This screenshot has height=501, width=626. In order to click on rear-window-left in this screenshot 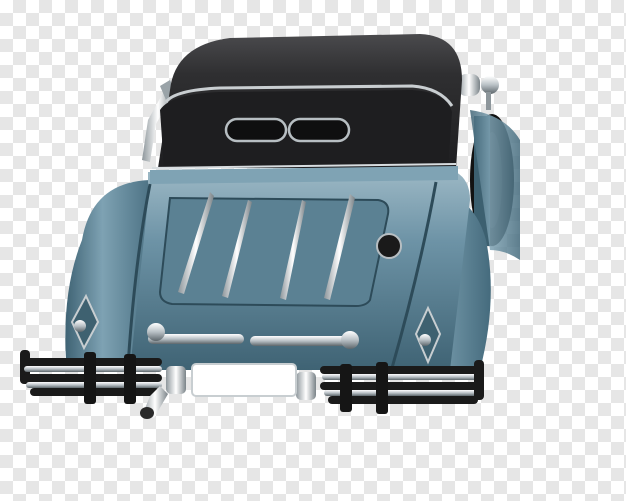, I will do `click(256, 130)`.